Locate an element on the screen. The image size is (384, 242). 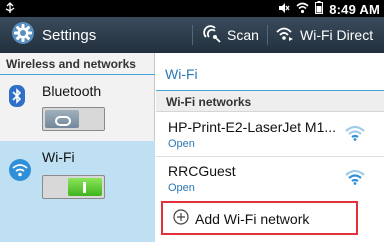
network-list-item: HP-Print-E2-LaserJet M1... Open is located at coordinates (270, 135).